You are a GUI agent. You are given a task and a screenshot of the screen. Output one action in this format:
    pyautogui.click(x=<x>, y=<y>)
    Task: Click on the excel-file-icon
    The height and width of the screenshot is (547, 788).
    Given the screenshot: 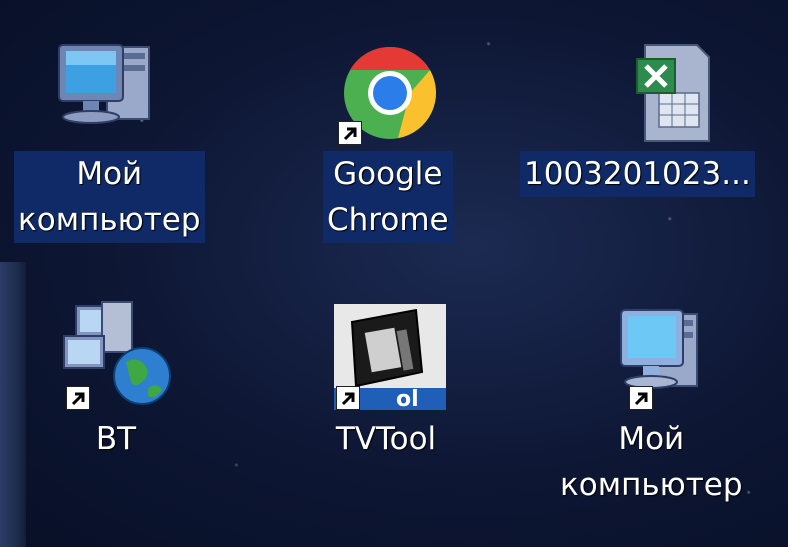 What is the action you would take?
    pyautogui.click(x=637, y=90)
    